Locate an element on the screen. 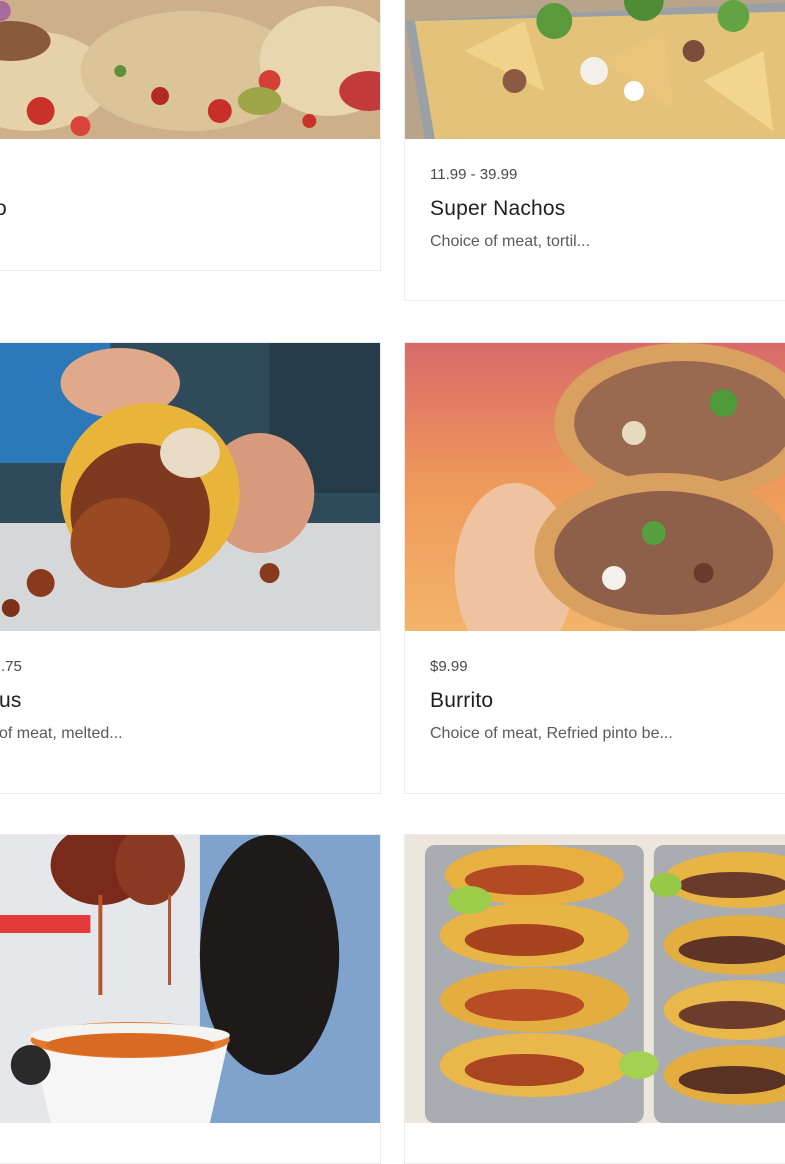  menu-item-name: Burrito is located at coordinates (462, 700).